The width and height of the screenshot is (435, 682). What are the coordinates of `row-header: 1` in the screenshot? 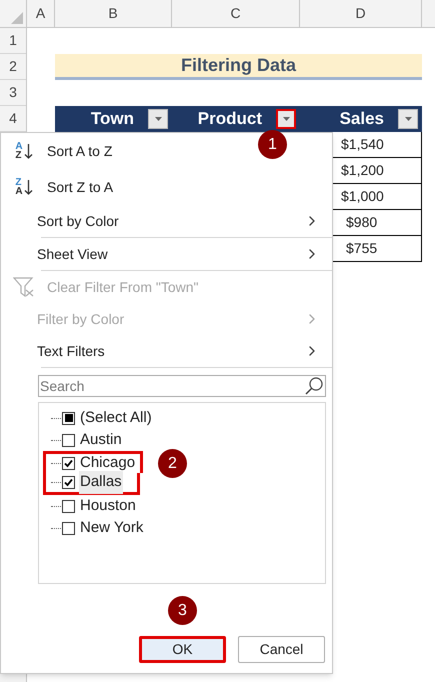 It's located at (13, 41).